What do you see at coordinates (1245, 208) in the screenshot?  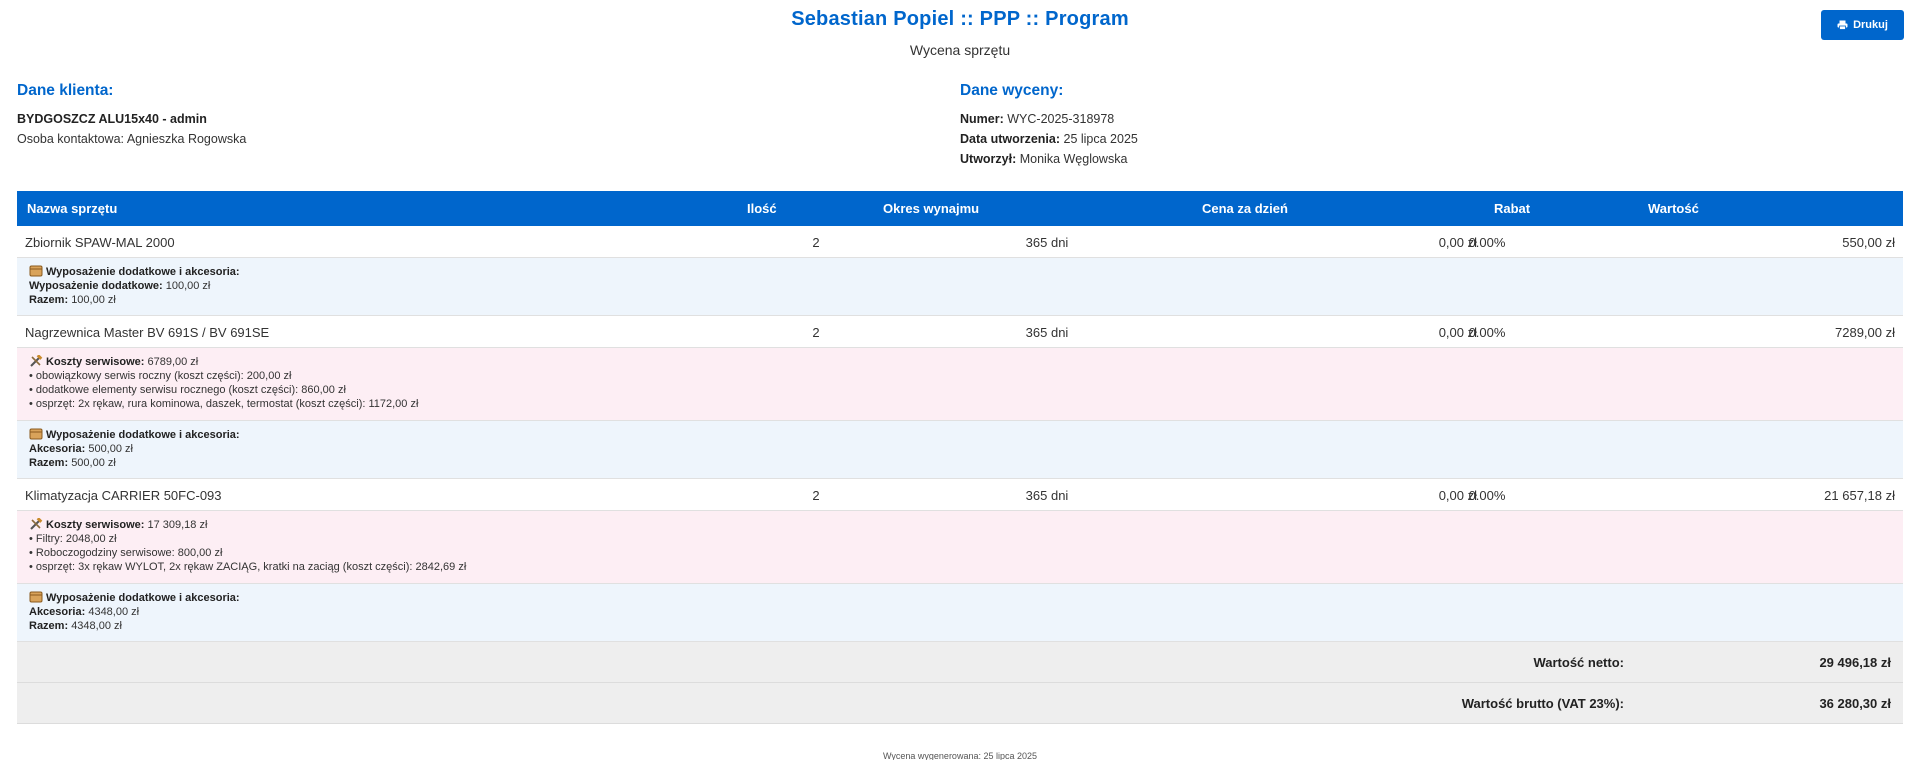 I see `header-price: Cena za dzień` at bounding box center [1245, 208].